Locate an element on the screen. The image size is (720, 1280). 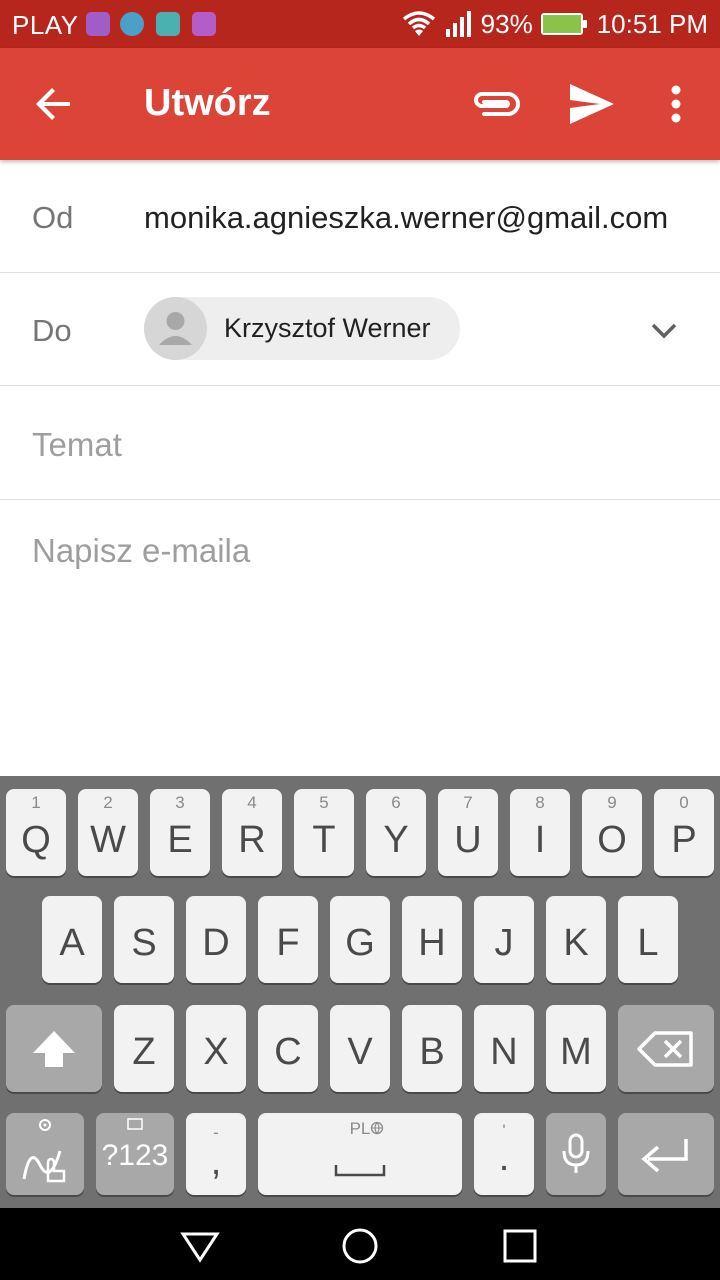
more-vert-icon is located at coordinates (676, 104).